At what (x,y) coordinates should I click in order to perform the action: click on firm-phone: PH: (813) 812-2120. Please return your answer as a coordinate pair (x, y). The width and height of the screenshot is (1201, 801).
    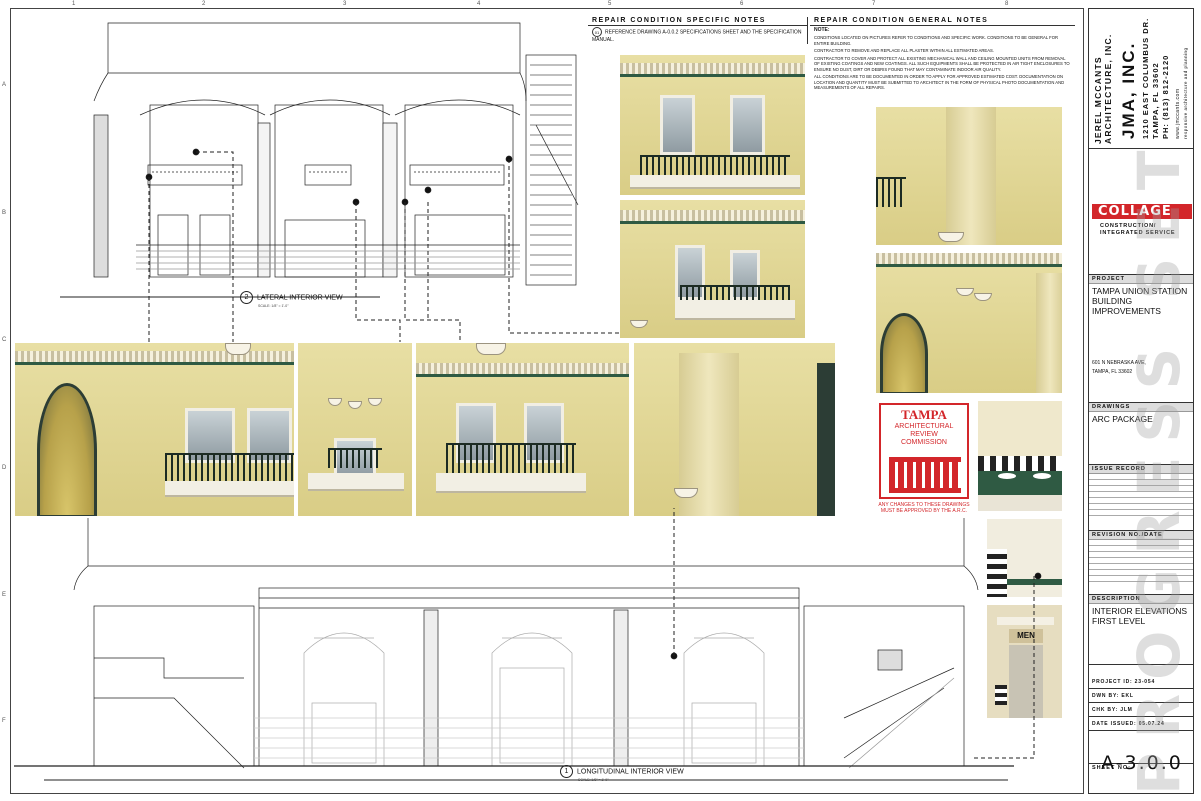
    Looking at the image, I should click on (1165, 96).